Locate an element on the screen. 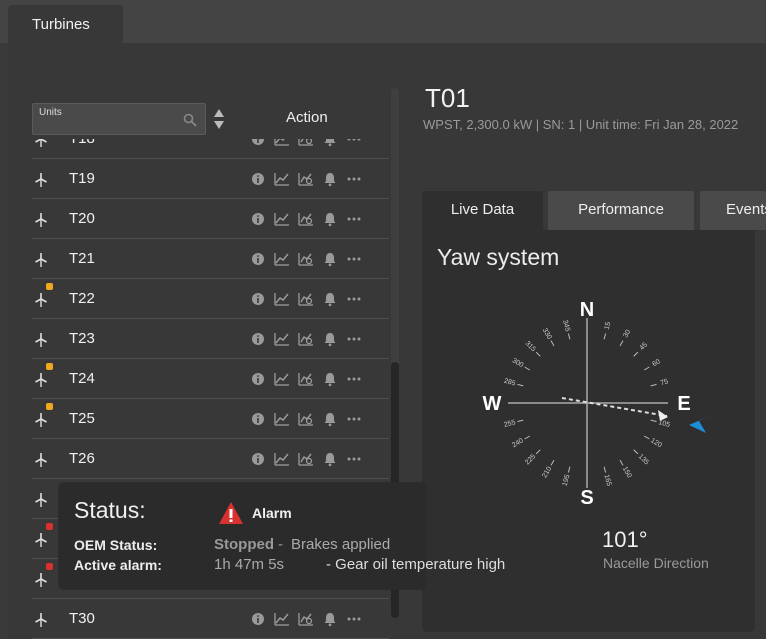 This screenshot has height=639, width=766. turbine-row: T22 is located at coordinates (210, 299).